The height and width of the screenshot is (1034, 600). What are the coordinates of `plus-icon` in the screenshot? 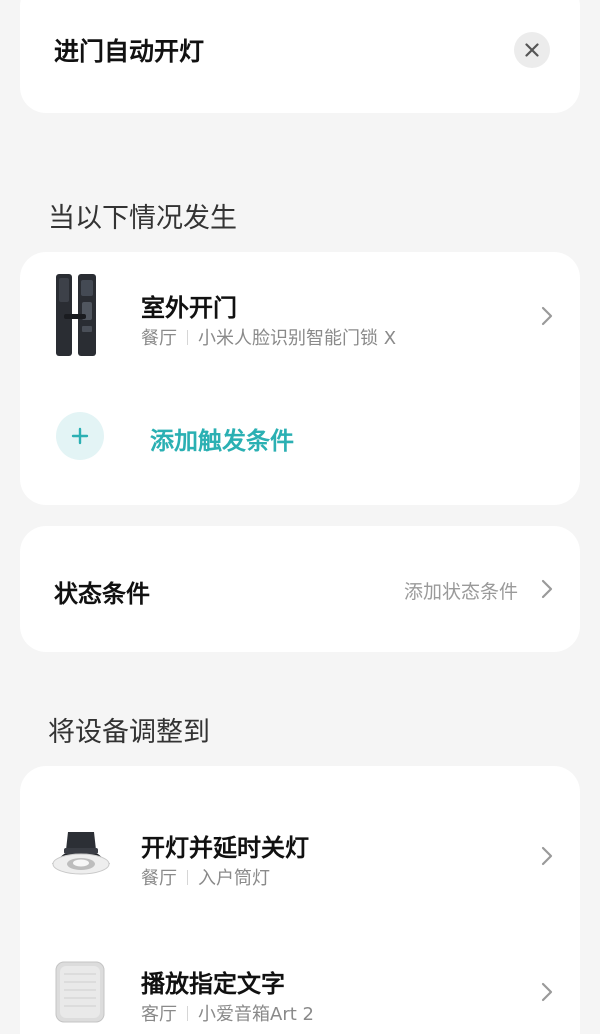 It's located at (80, 436).